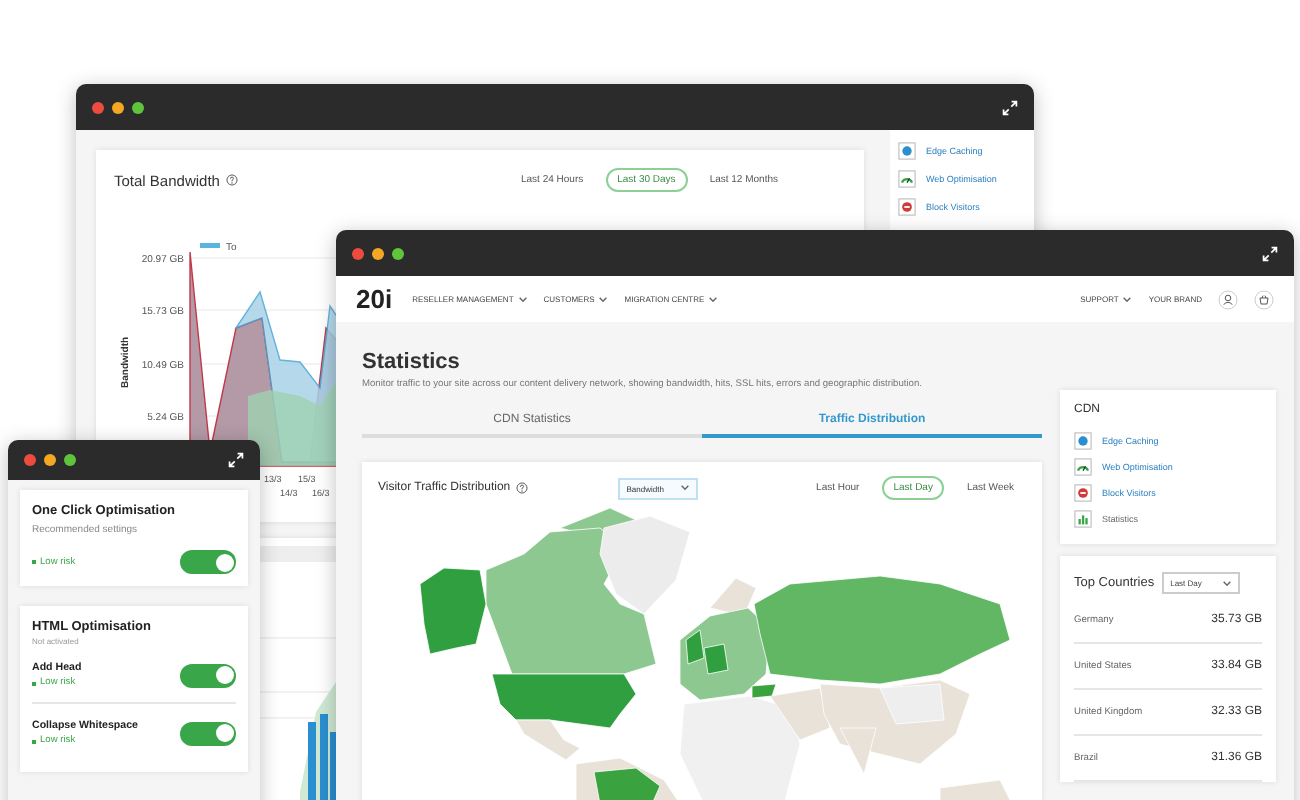 Image resolution: width=1300 pixels, height=800 pixels. Describe the element at coordinates (412, 362) in the screenshot. I see `page-title: Statistics` at that location.